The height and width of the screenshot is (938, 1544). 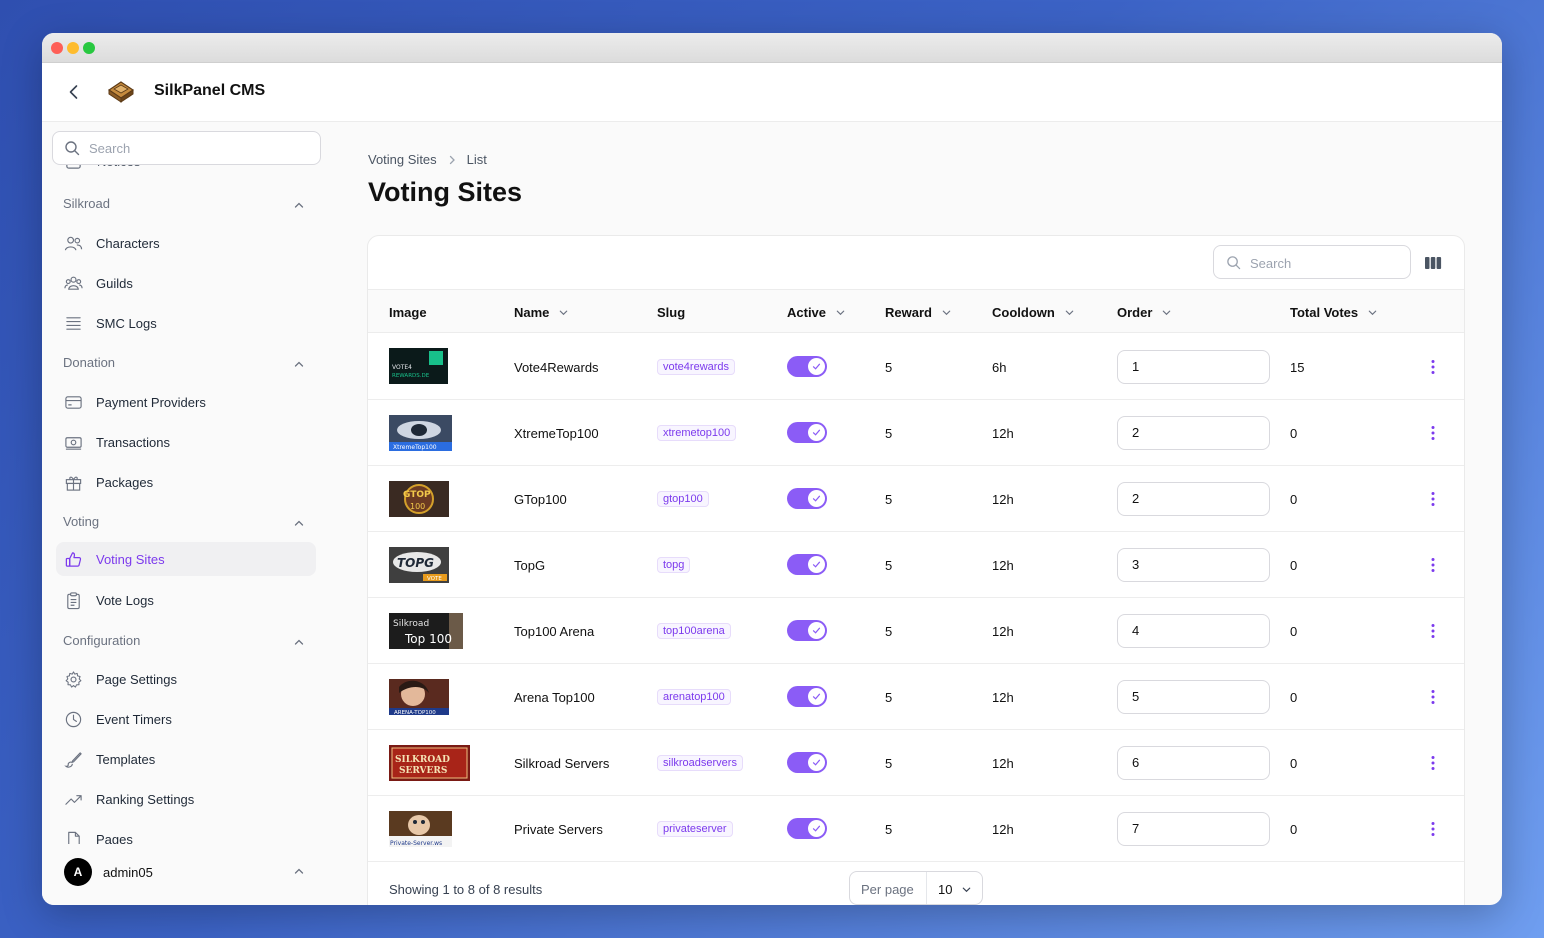 What do you see at coordinates (420, 829) in the screenshot?
I see `site-image-privateserver: Private-Server.ws` at bounding box center [420, 829].